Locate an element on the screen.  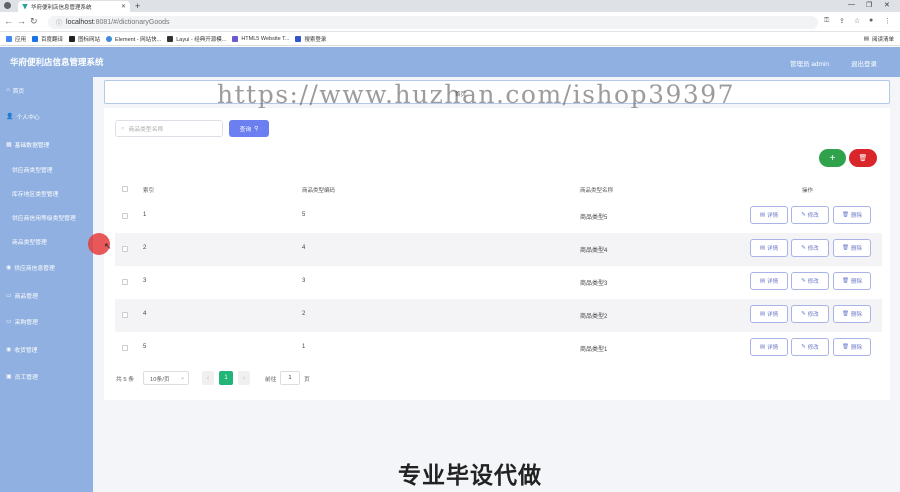
sidebar-item-supplier-type: 供应商类型管理 is located at coordinates (46, 169).